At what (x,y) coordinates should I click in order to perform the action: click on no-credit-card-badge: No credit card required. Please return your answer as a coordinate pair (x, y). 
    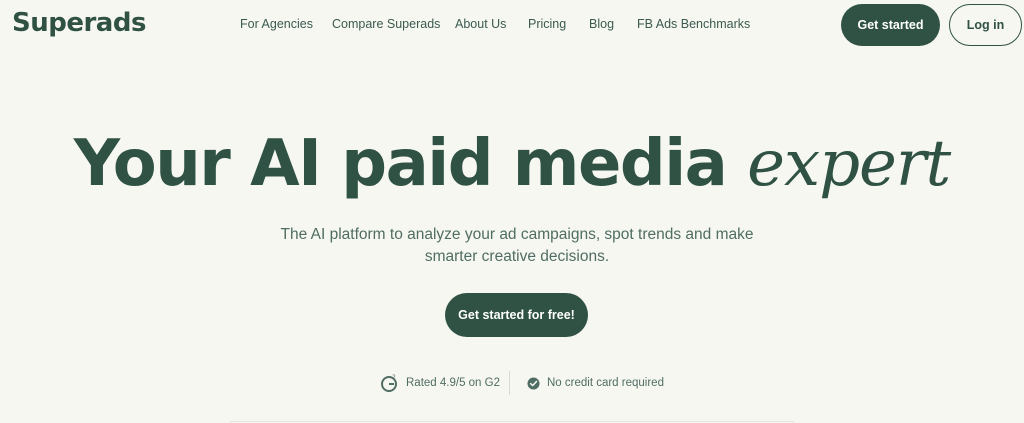
    Looking at the image, I should click on (595, 383).